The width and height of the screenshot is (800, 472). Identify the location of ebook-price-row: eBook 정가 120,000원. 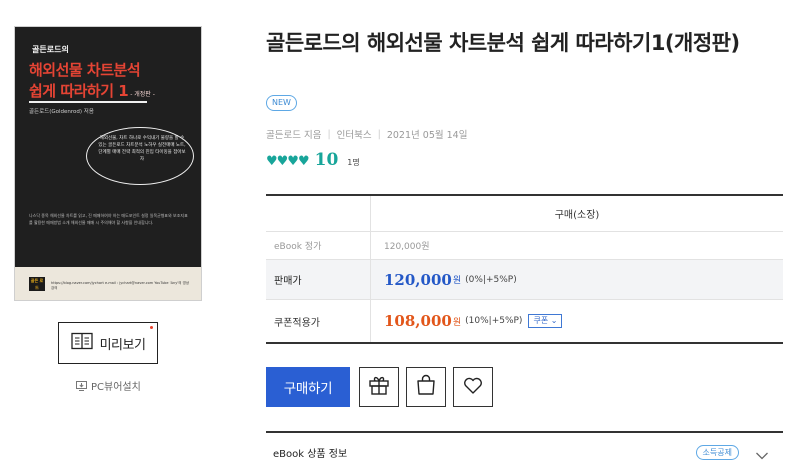
(524, 246).